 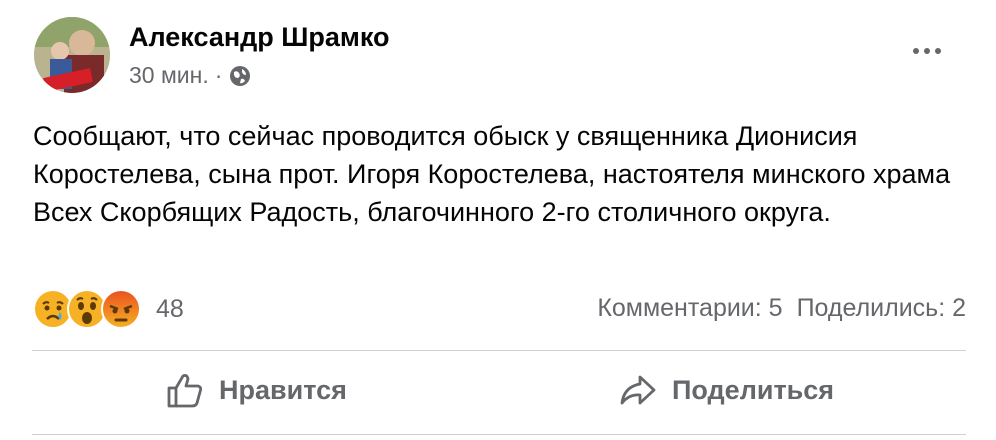 What do you see at coordinates (121, 309) in the screenshot?
I see `angry-reaction-icon` at bounding box center [121, 309].